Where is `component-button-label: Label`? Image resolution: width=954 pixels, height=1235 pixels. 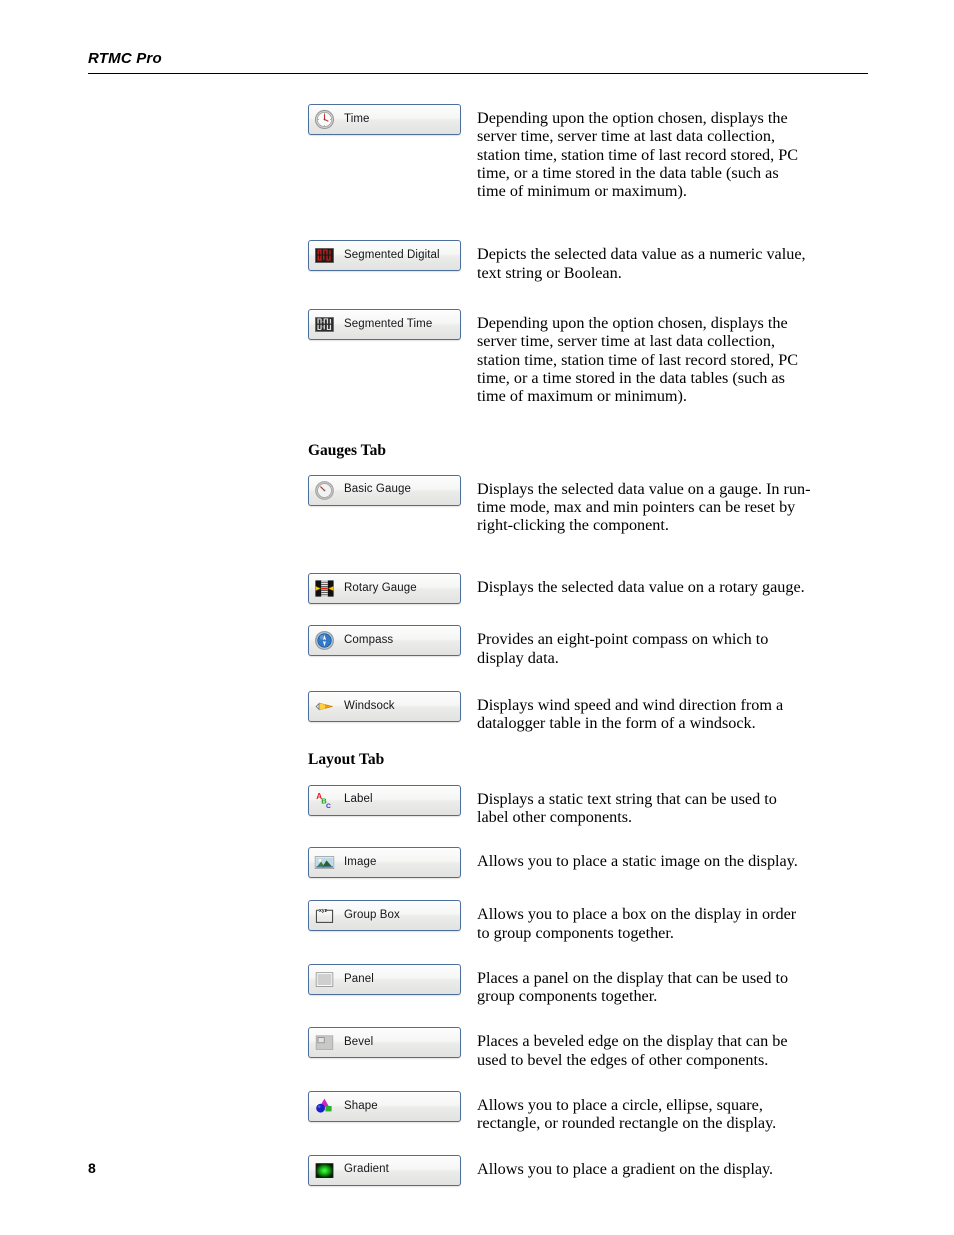 component-button-label: Label is located at coordinates (358, 799).